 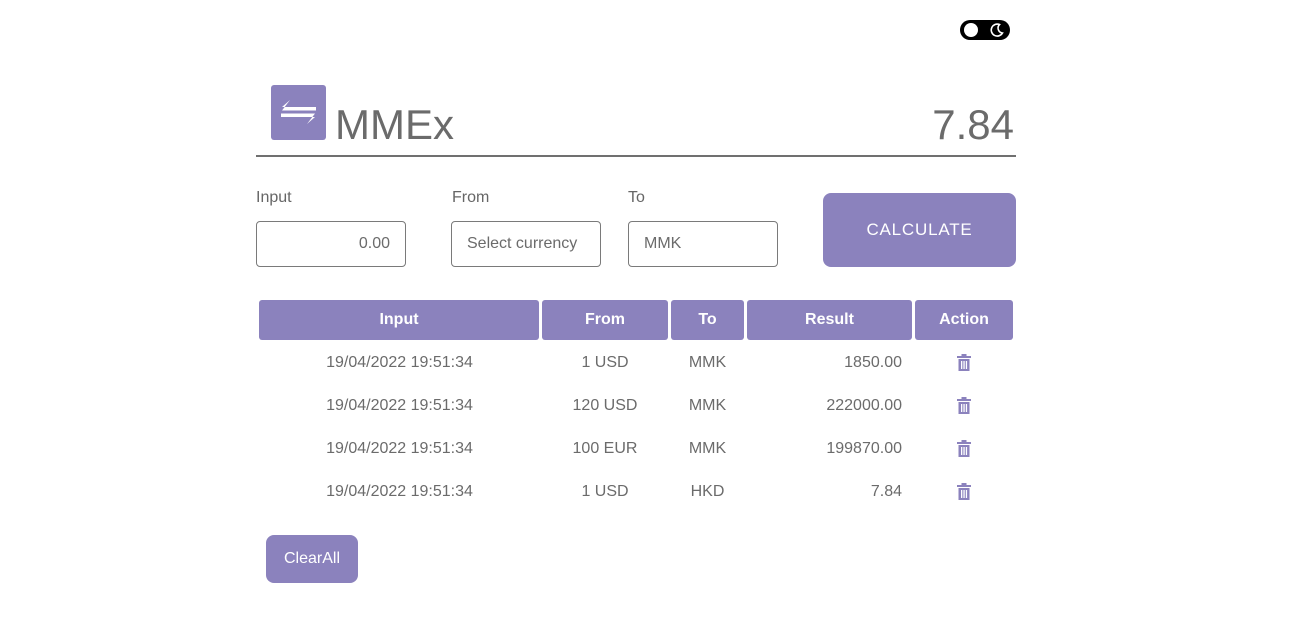 I want to click on app-header: MMEx 7.84, so click(x=636, y=121).